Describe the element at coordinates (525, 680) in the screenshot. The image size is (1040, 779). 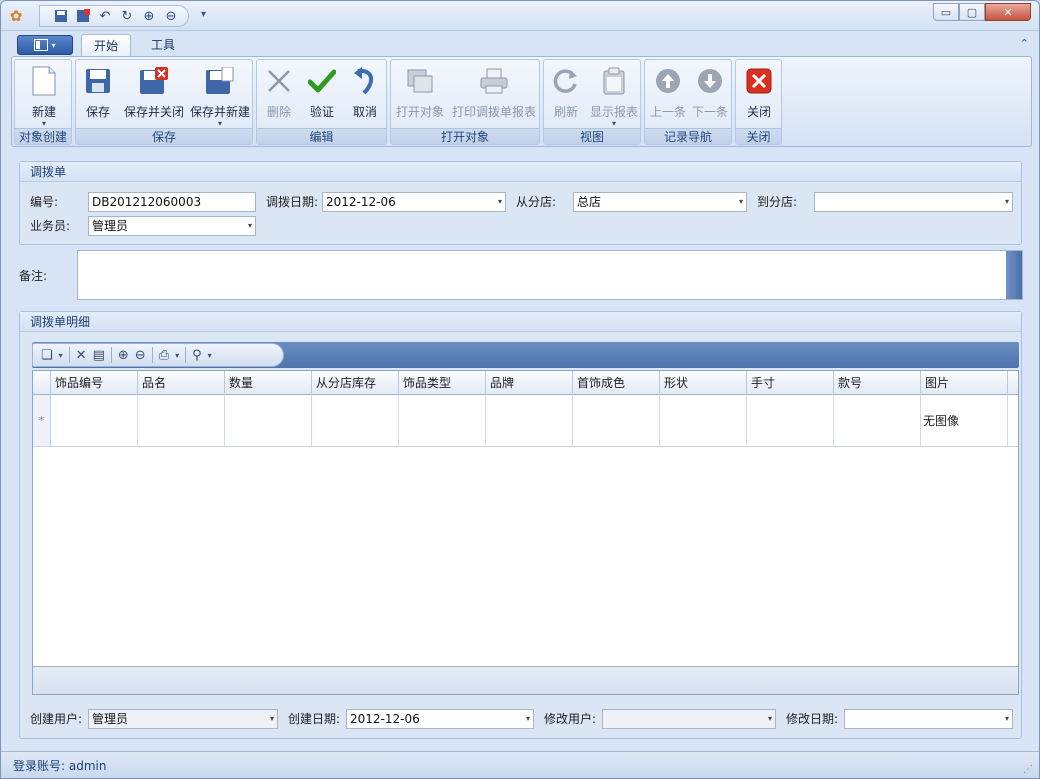
I see `grid-footer` at that location.